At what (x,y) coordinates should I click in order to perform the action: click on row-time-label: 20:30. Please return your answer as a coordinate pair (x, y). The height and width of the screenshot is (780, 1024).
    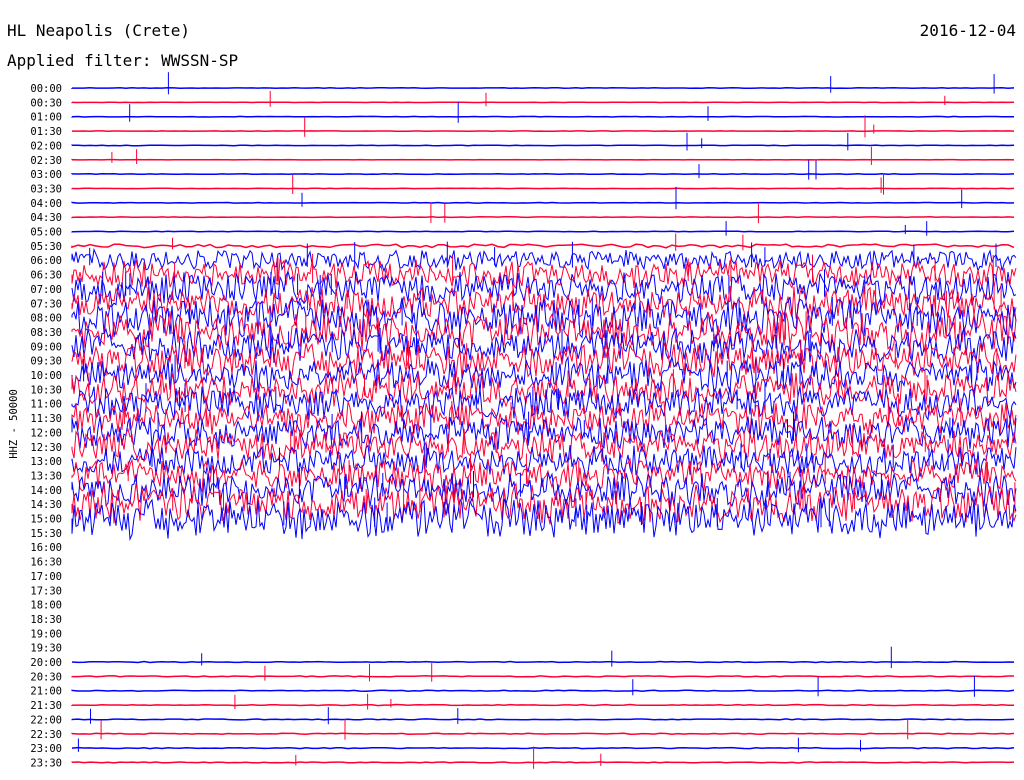
    Looking at the image, I should click on (46, 677).